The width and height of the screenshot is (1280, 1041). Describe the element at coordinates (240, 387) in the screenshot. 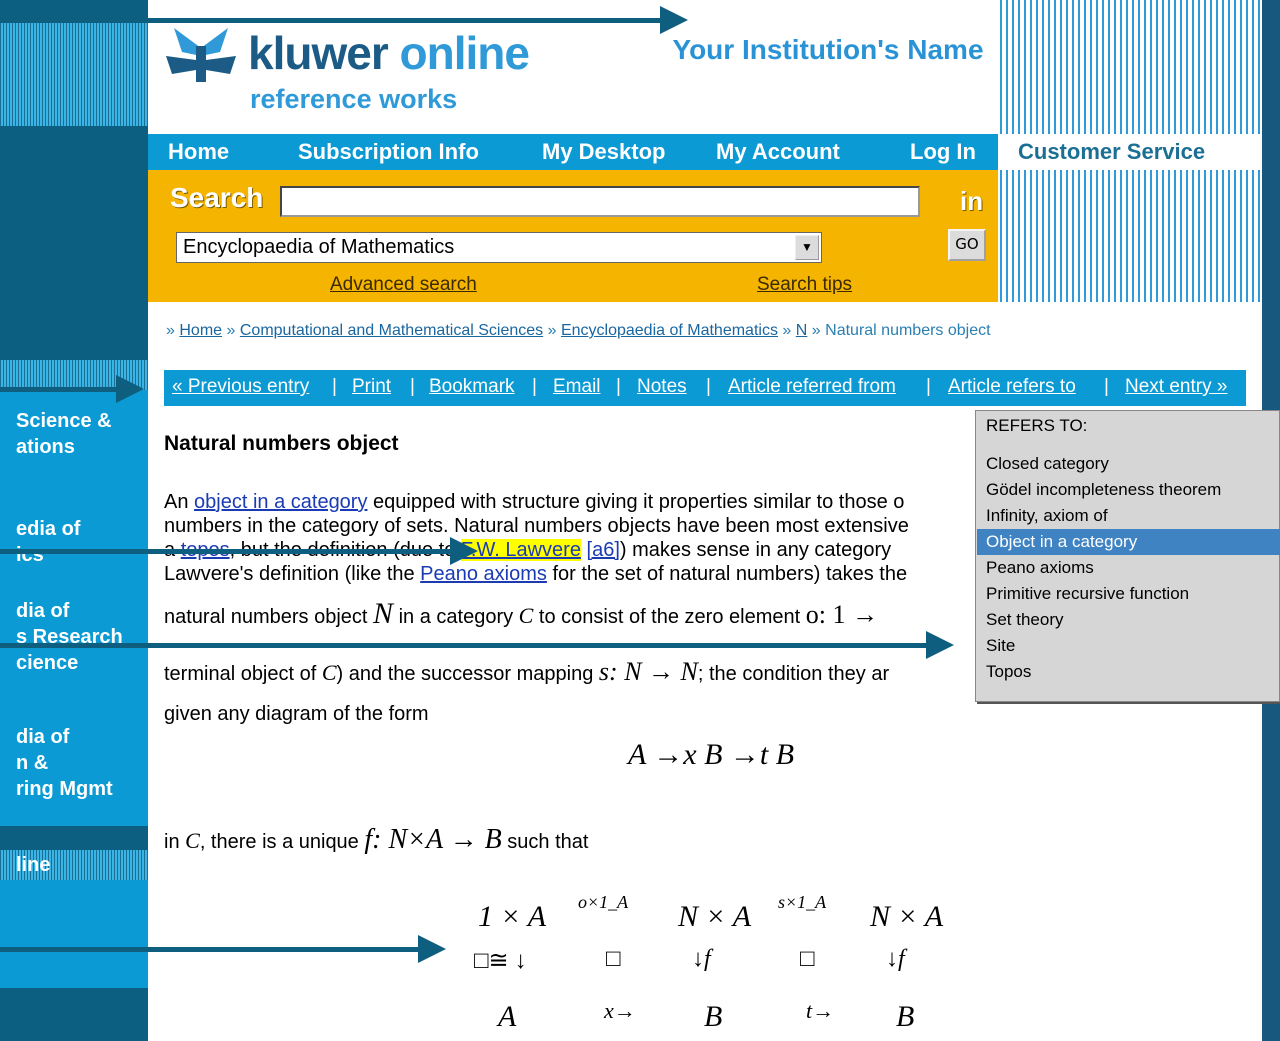

I see `previous-entry-link: « Previous entry` at that location.